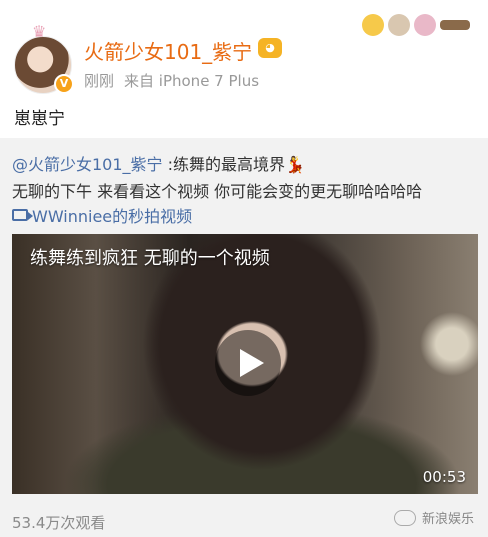 The image size is (488, 537). I want to click on wechat-logo-icon, so click(404, 517).